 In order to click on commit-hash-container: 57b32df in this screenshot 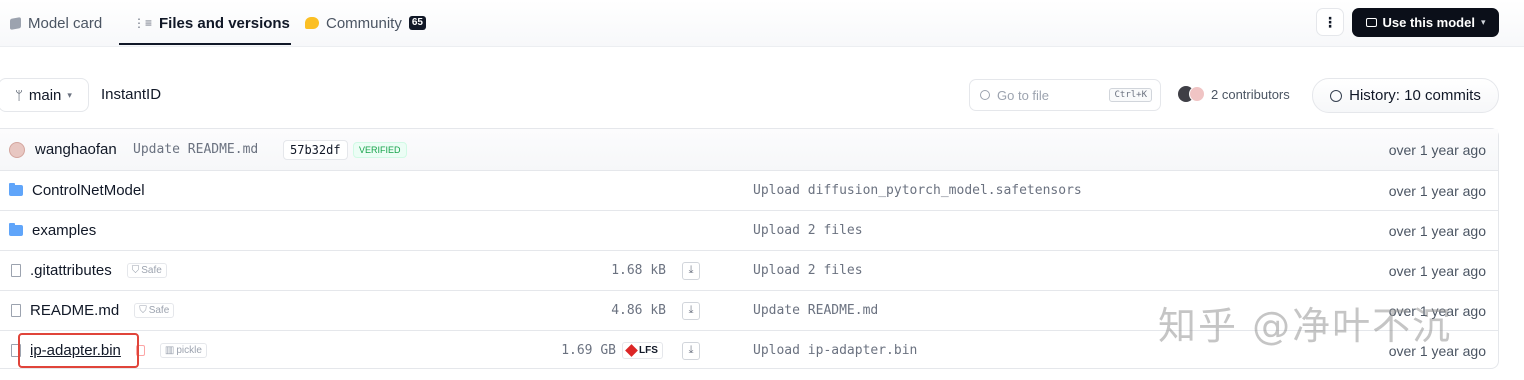, I will do `click(315, 149)`.